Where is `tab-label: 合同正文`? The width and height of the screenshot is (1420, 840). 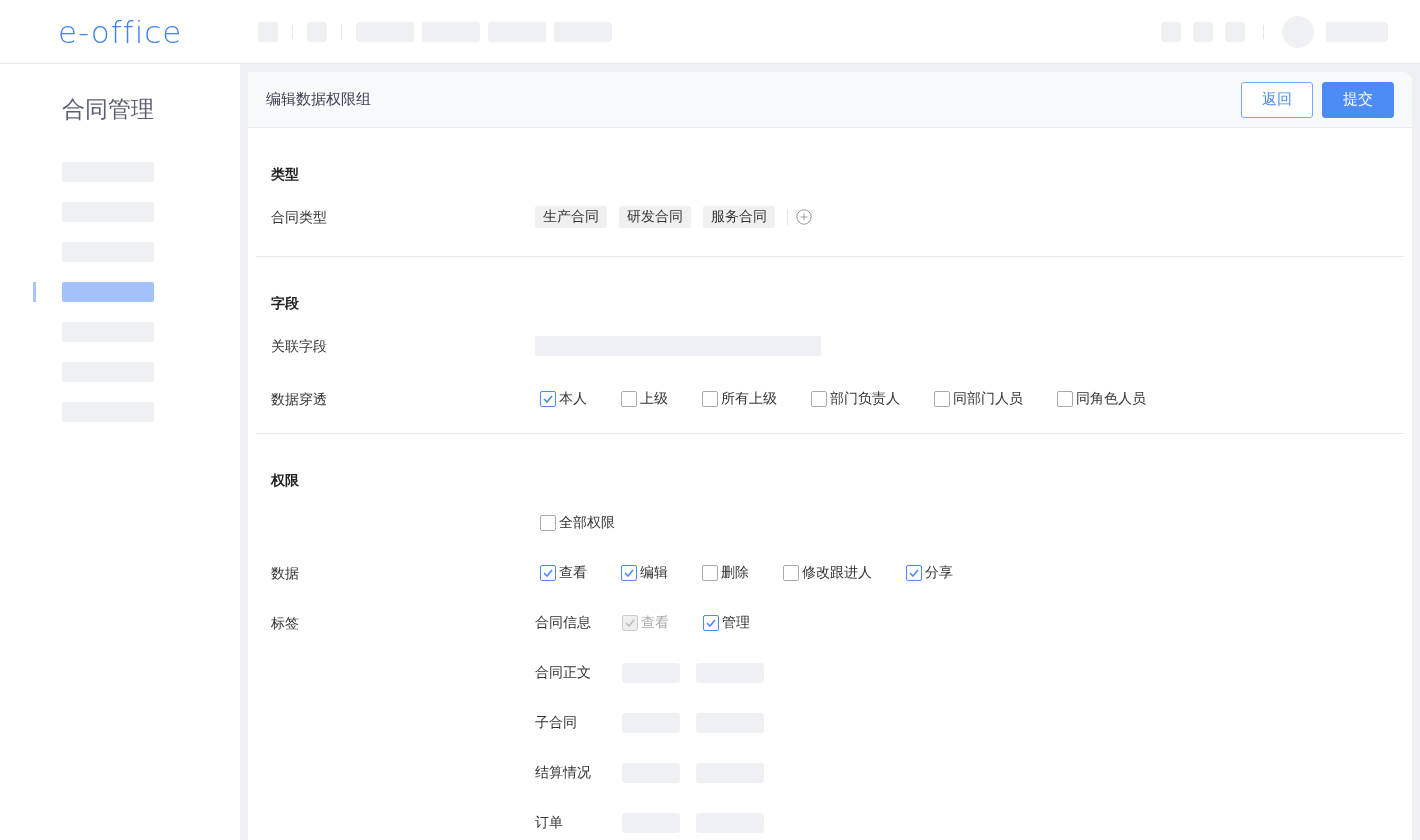 tab-label: 合同正文 is located at coordinates (563, 673).